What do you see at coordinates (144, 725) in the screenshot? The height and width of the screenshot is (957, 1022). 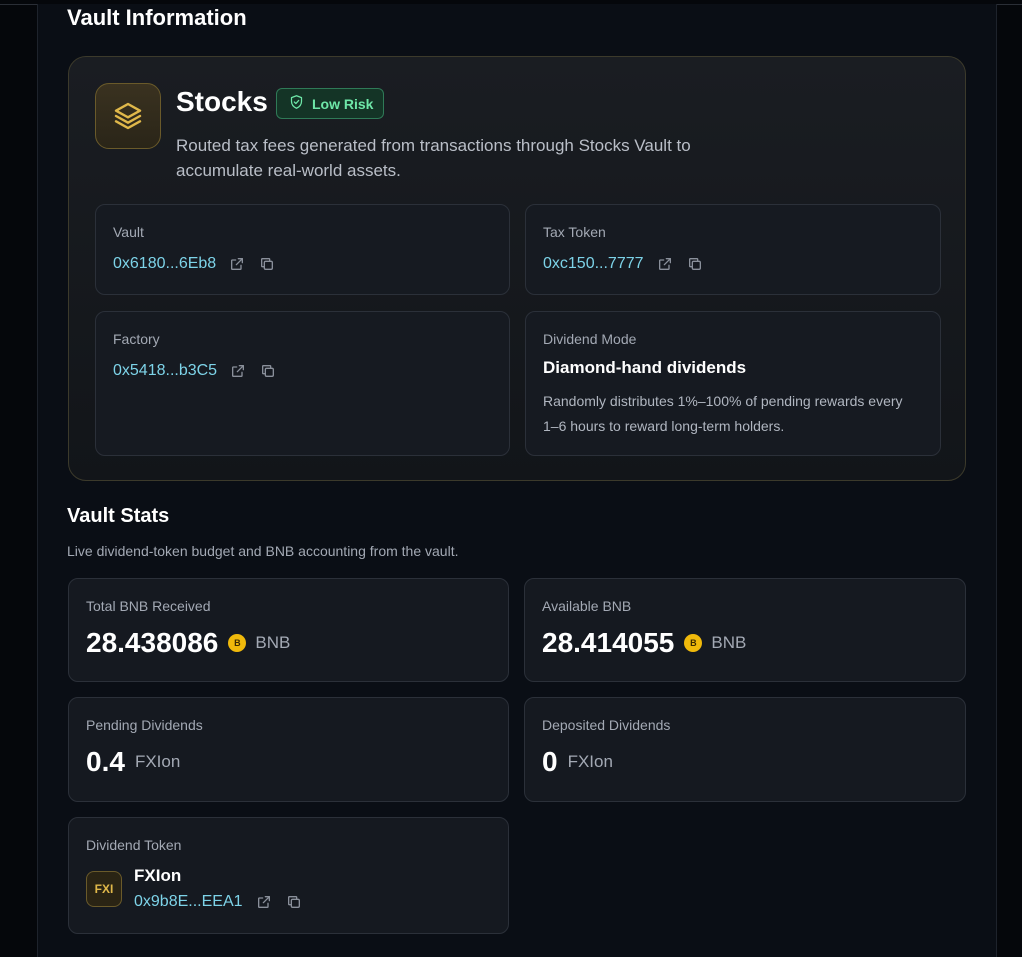 I see `pending-dividends-label: Pending Dividends` at bounding box center [144, 725].